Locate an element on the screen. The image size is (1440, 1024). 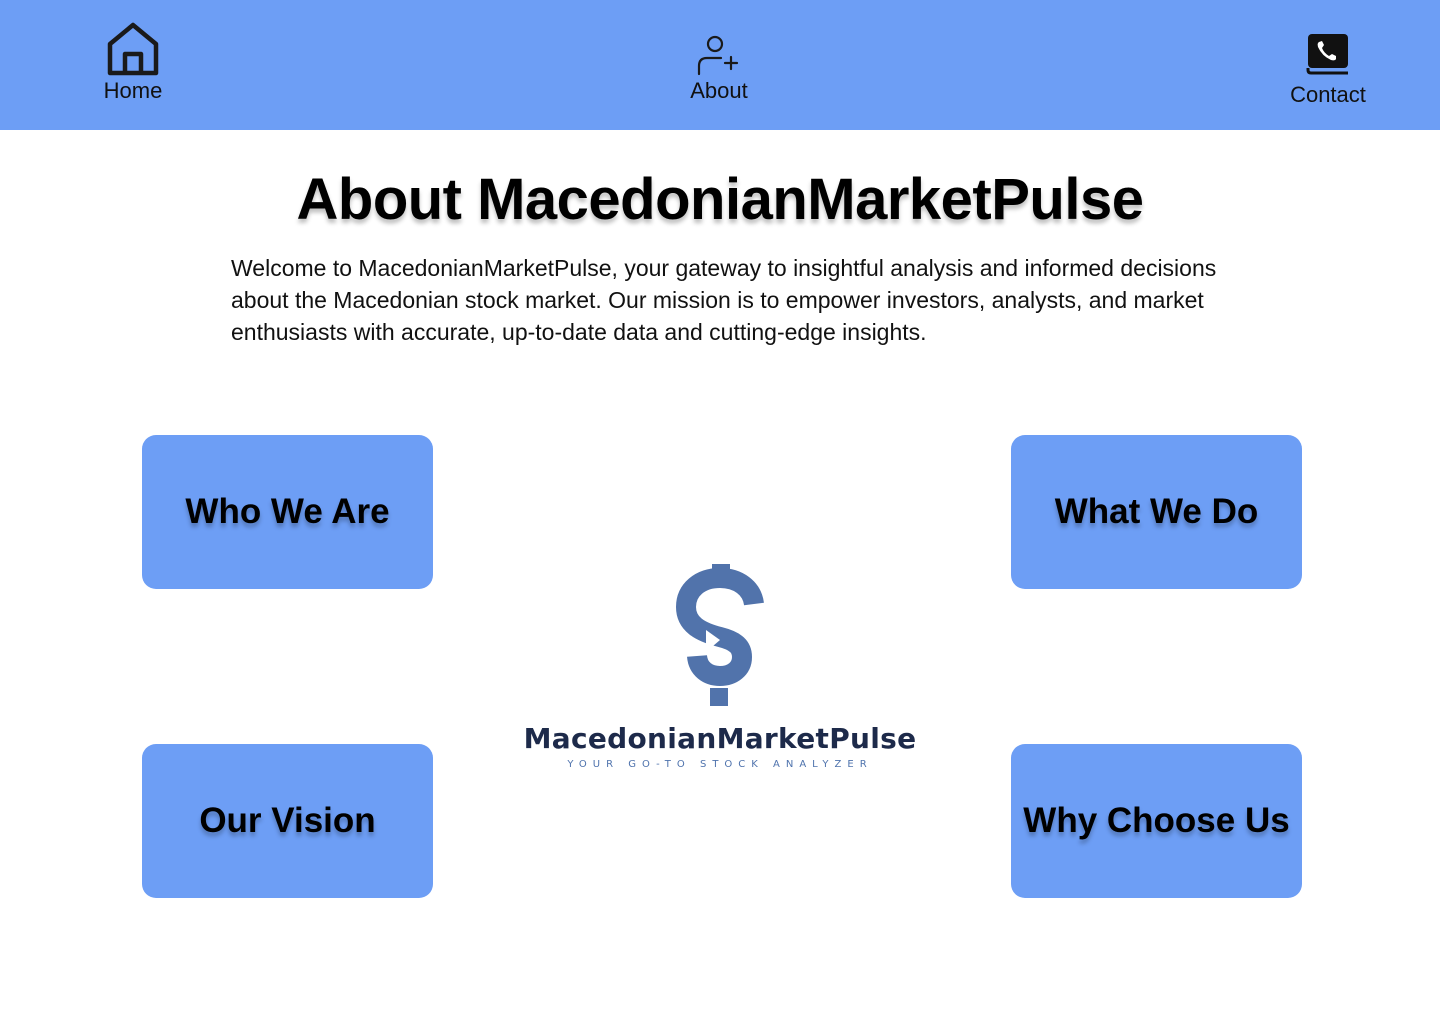
our-vision-card: Our Vision is located at coordinates (287, 821).